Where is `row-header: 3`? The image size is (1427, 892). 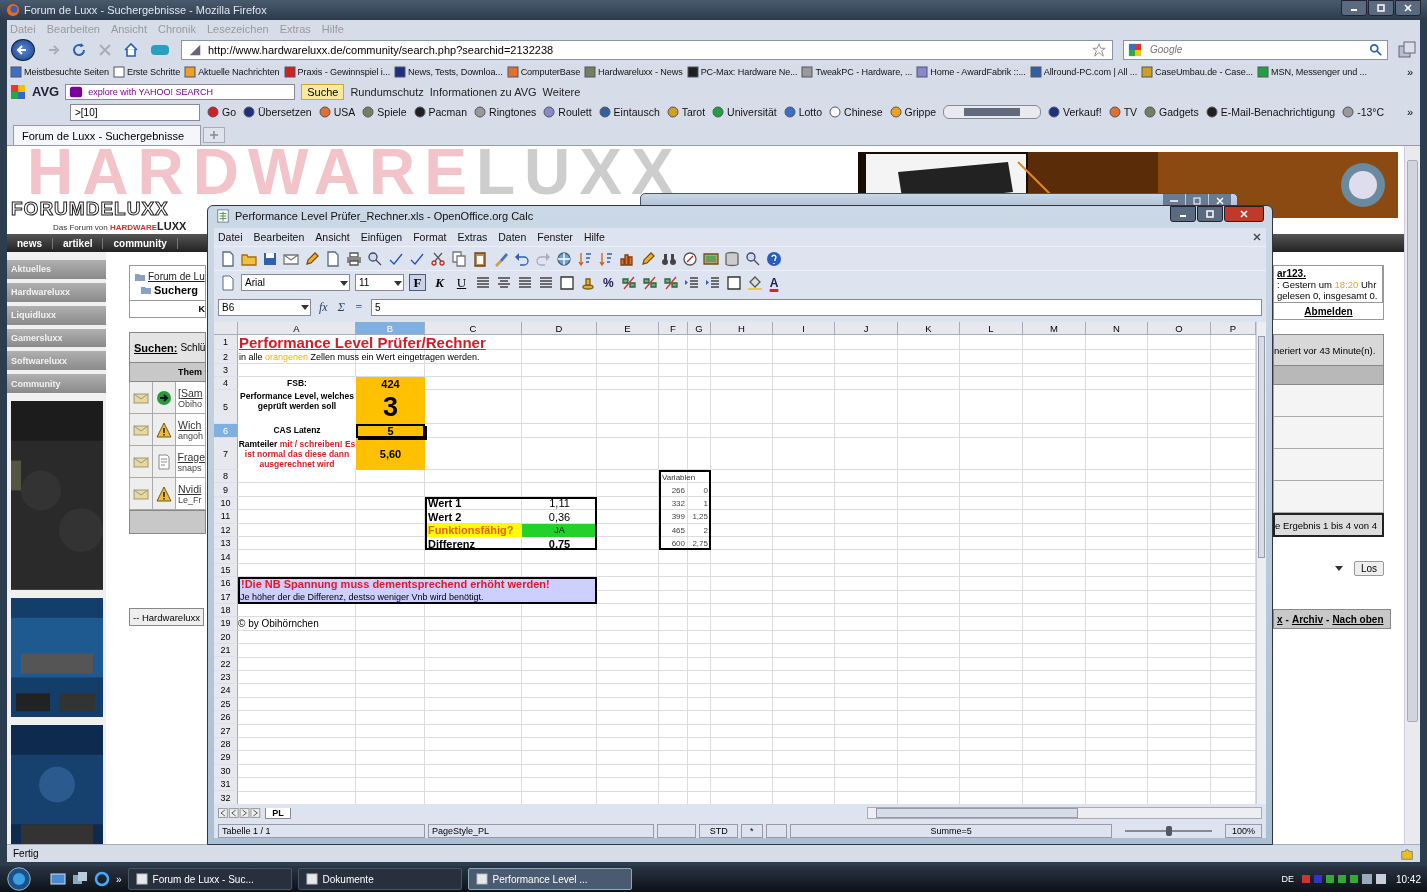
row-header: 3 is located at coordinates (226, 370).